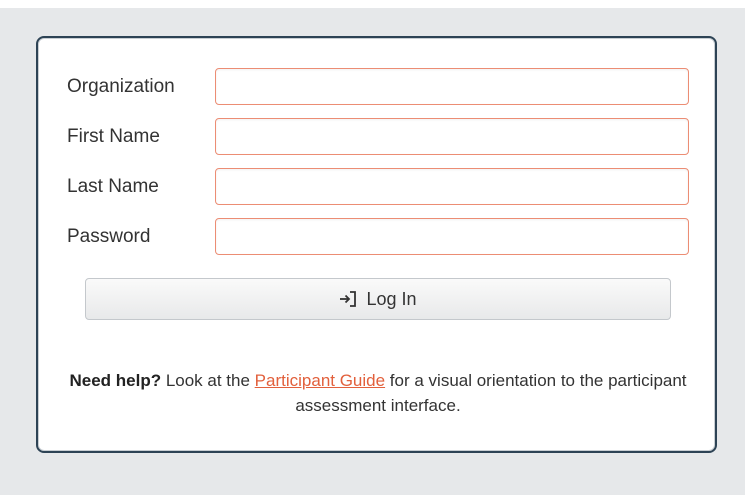  I want to click on help-text-before-link: Look at the, so click(208, 380).